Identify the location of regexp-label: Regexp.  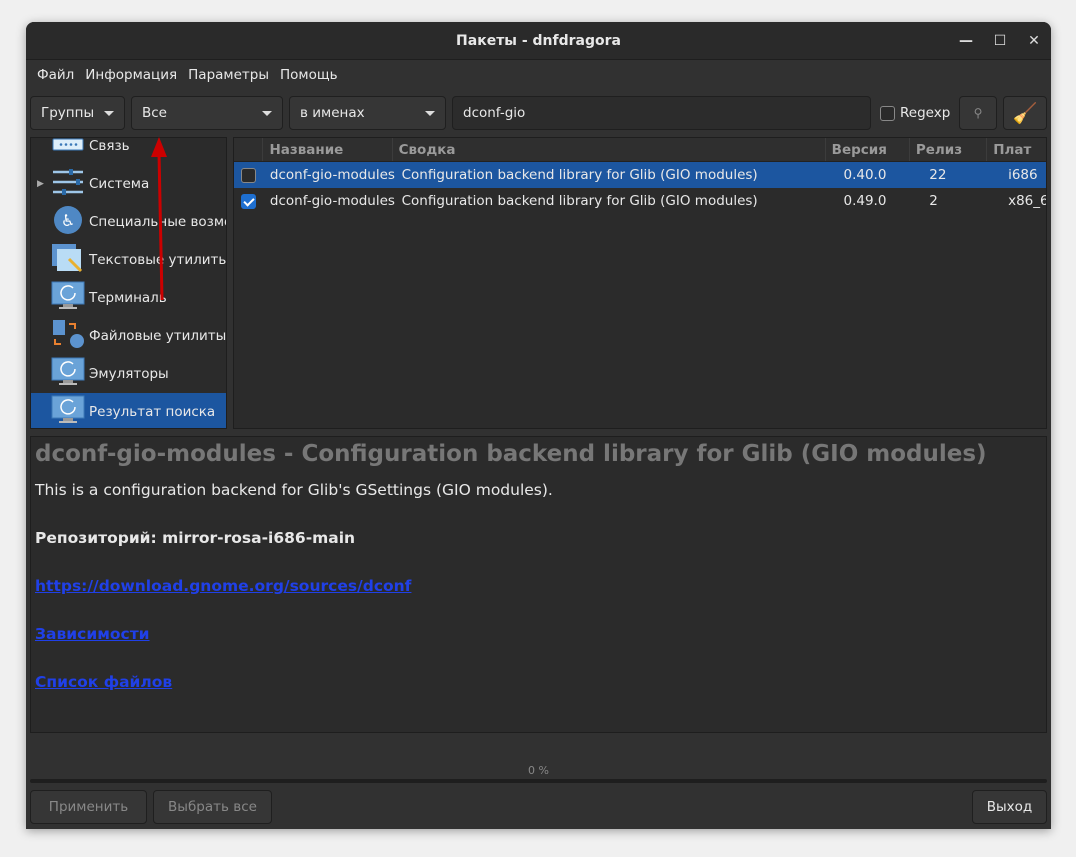
(925, 113).